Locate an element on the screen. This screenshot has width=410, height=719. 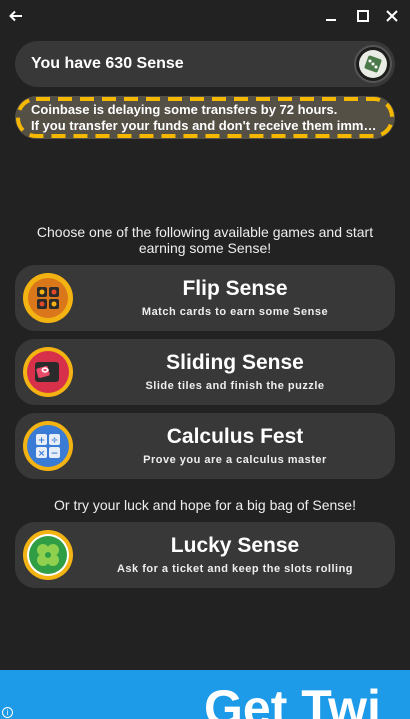
back-arrow-icon is located at coordinates (16, 16).